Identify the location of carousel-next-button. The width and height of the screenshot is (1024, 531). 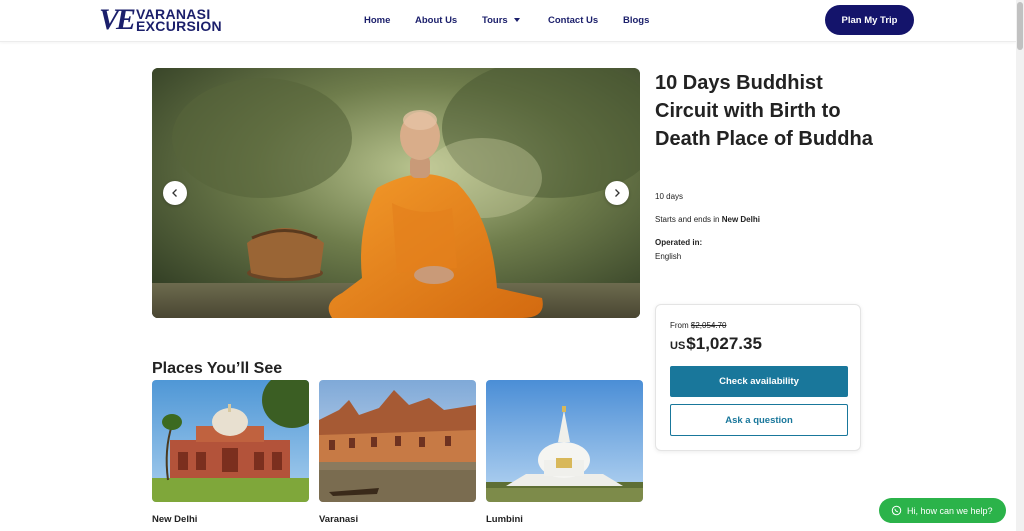
(617, 193).